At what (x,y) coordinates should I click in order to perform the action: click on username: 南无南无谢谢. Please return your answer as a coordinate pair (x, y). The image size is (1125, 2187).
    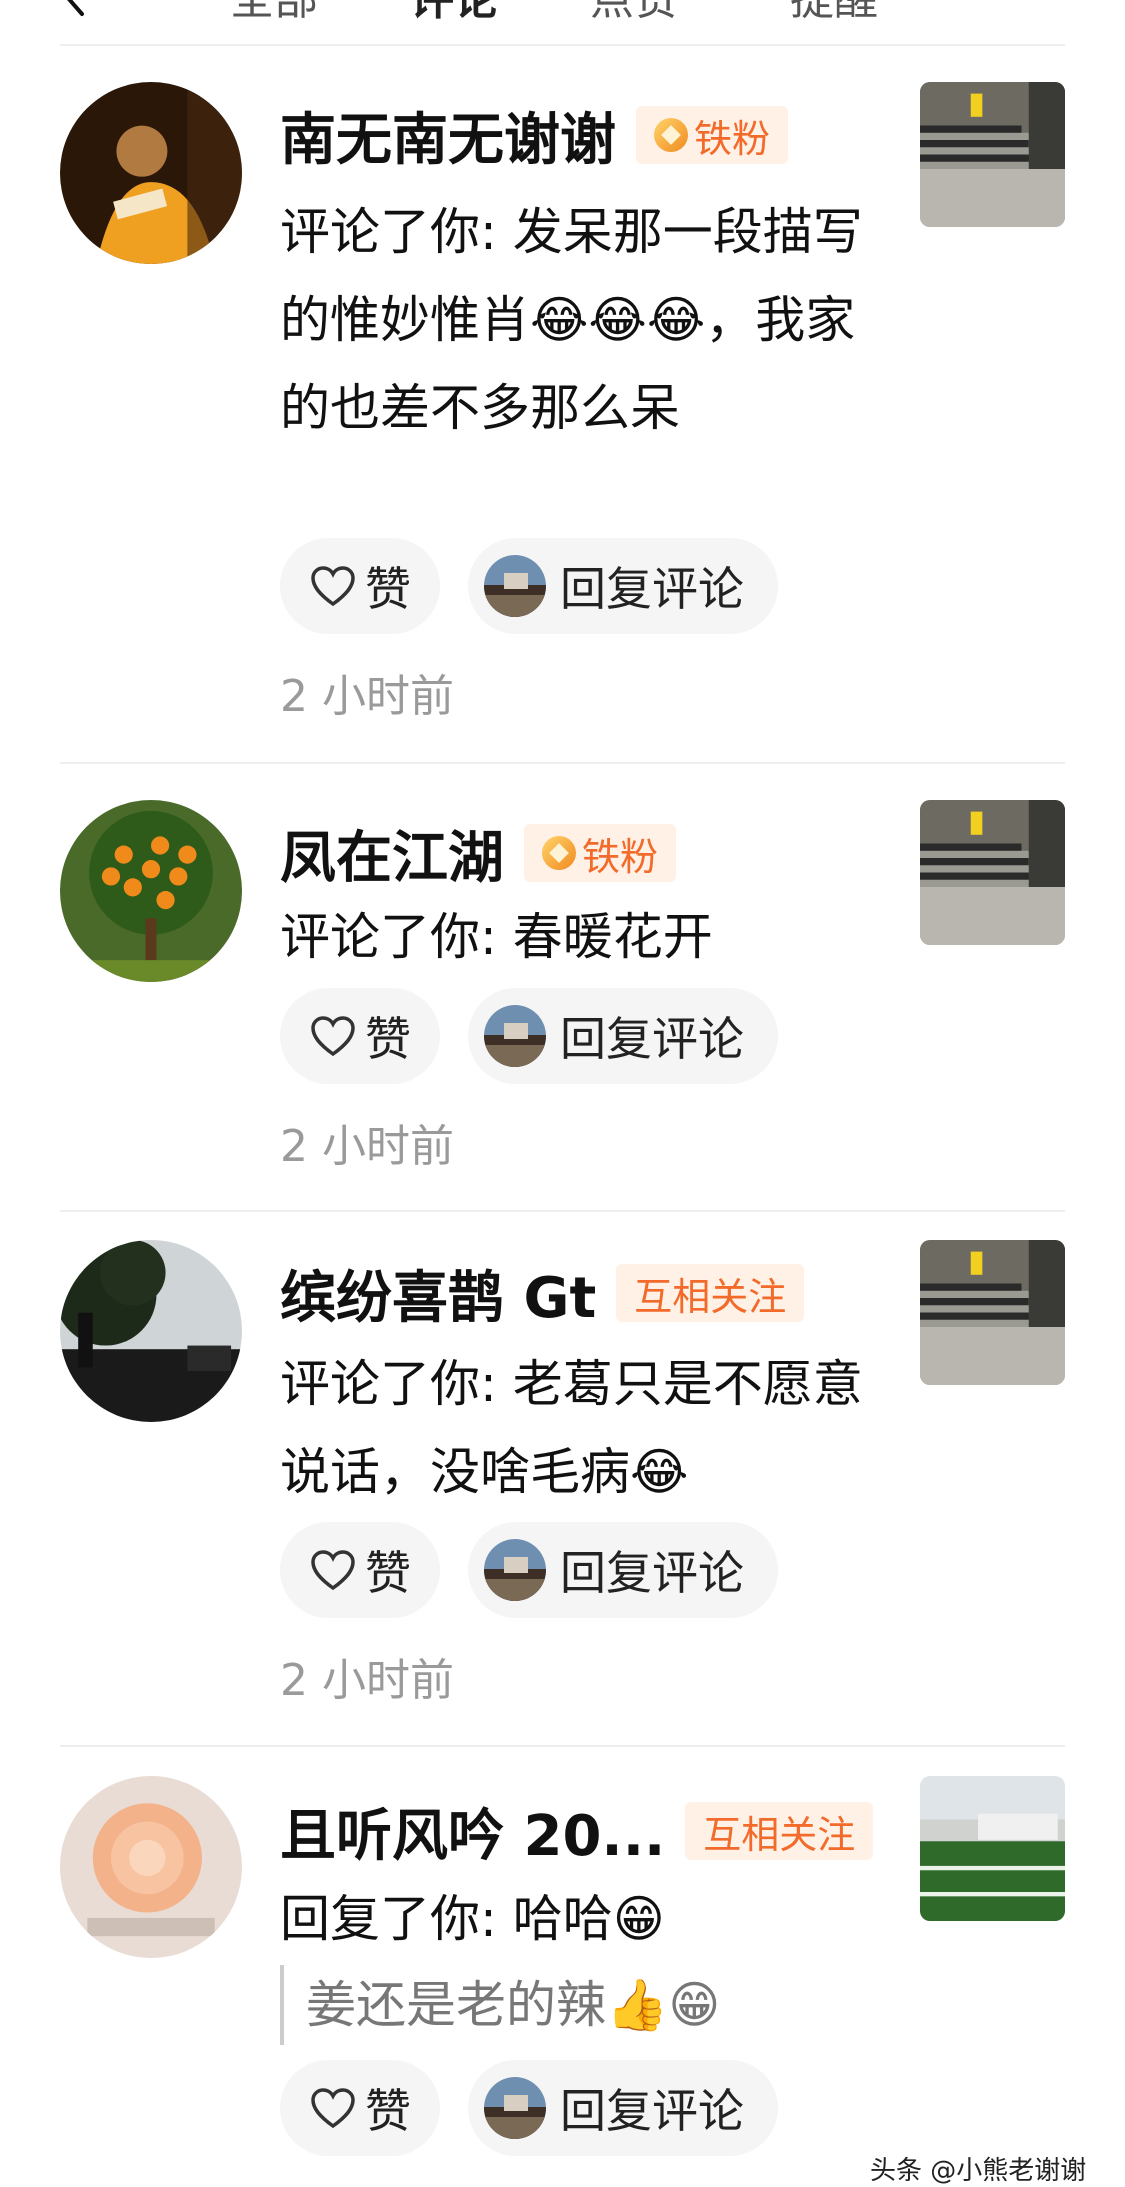
    Looking at the image, I should click on (448, 135).